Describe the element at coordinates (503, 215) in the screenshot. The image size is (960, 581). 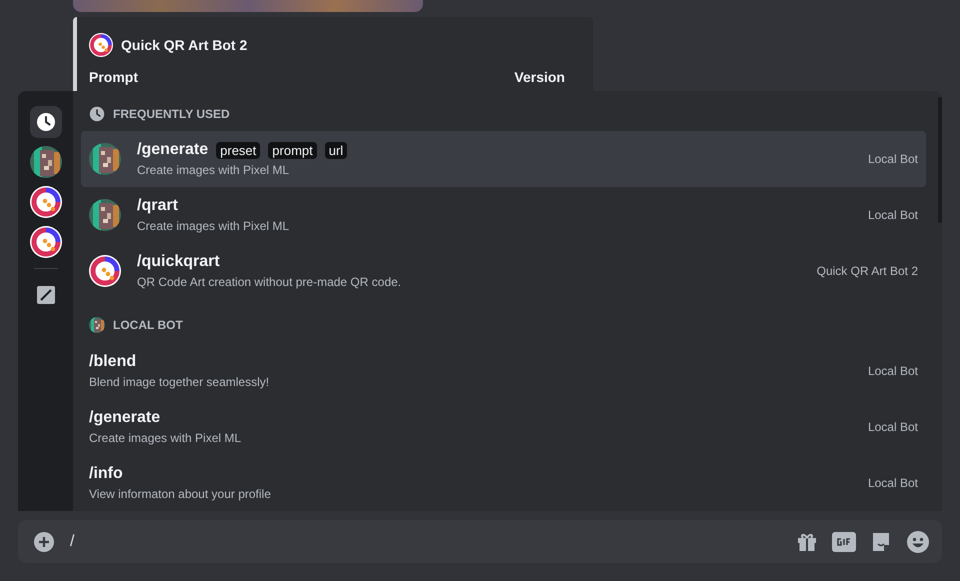
I see `command-item: /qrart Create images with Pixel ML Local Bot` at that location.